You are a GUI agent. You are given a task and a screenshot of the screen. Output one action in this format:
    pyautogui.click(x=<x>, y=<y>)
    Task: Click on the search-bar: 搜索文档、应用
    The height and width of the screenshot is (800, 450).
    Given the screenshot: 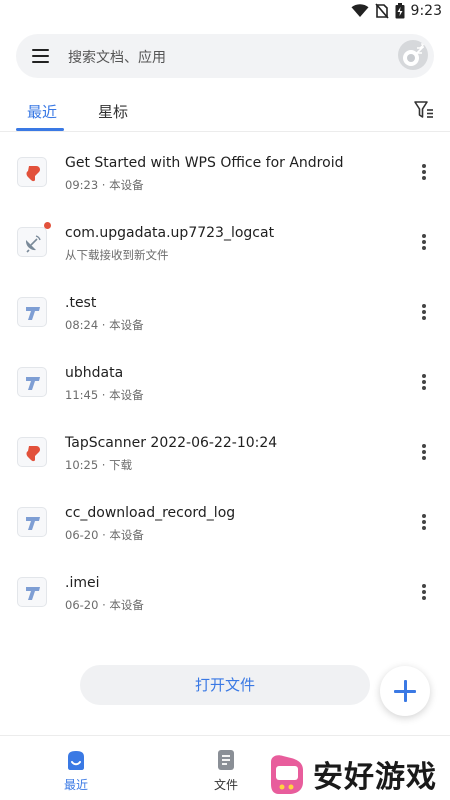 What is the action you would take?
    pyautogui.click(x=225, y=56)
    